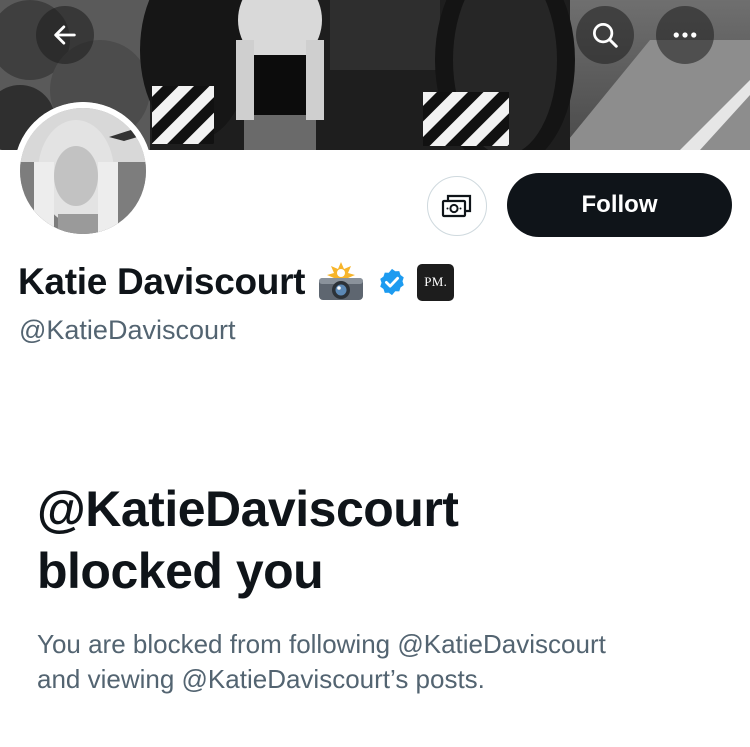 Image resolution: width=750 pixels, height=747 pixels. Describe the element at coordinates (180, 571) in the screenshot. I see `blocked-title-line2: blocked you` at that location.